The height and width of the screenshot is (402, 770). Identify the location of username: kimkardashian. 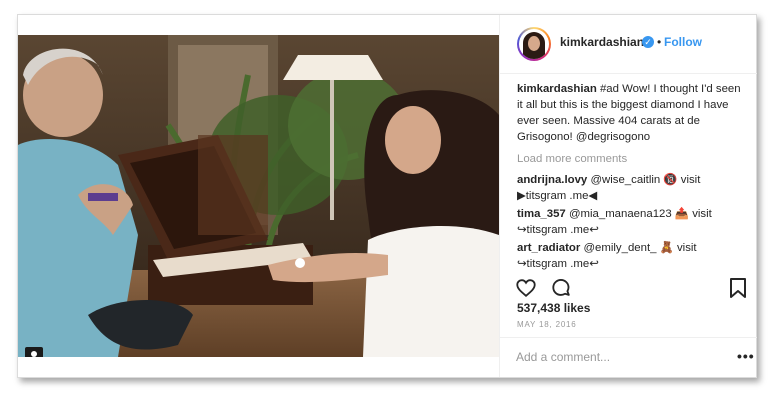
(602, 42).